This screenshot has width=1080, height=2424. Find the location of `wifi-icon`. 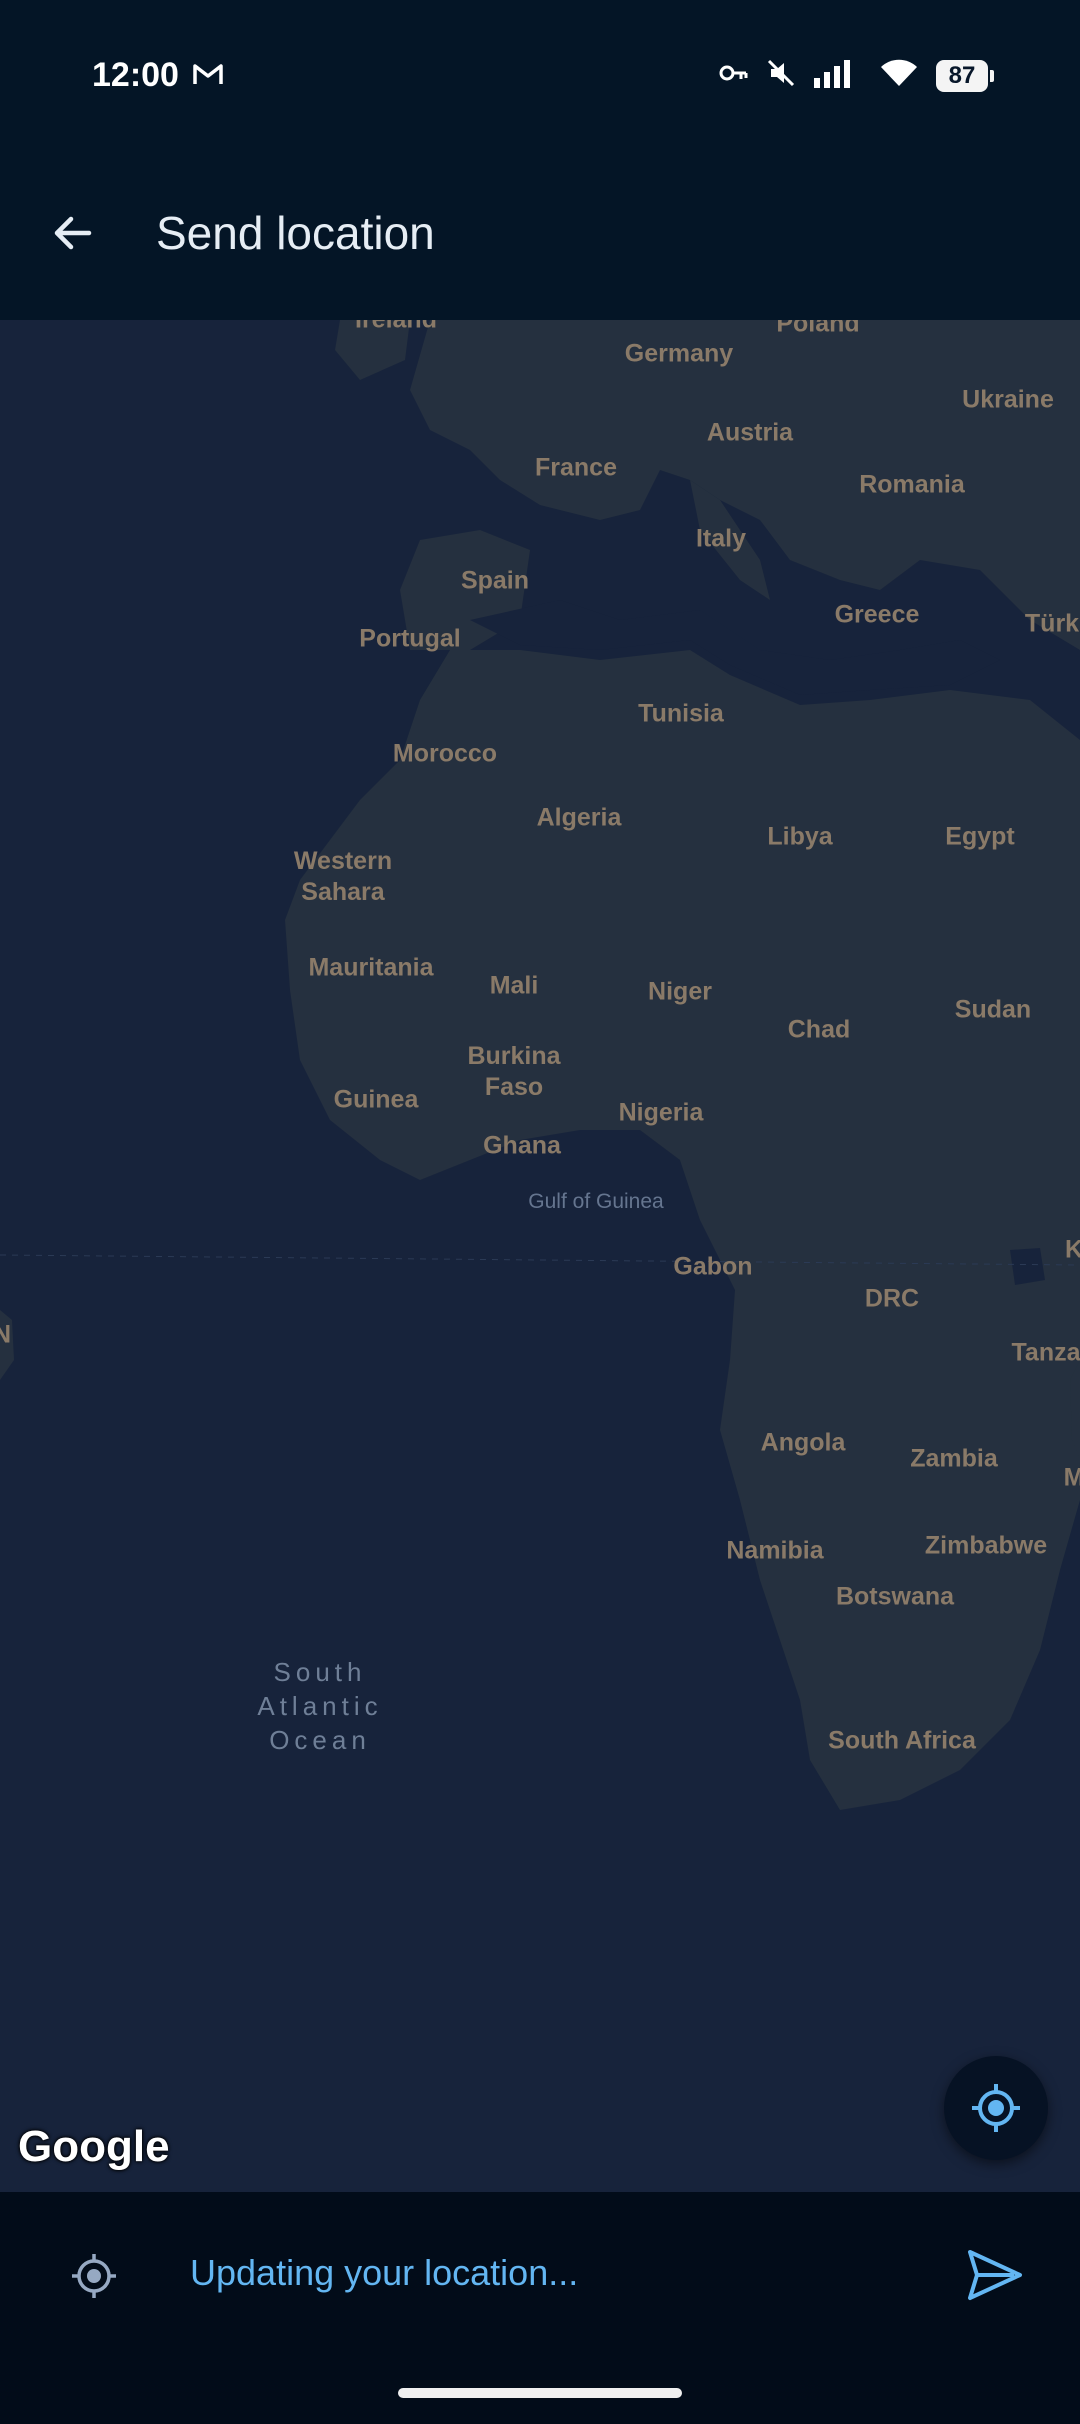

wifi-icon is located at coordinates (899, 75).